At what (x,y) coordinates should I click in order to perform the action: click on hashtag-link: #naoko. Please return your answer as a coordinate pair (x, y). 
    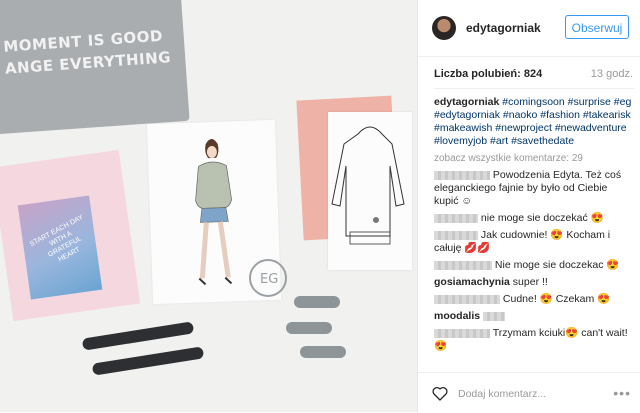
    Looking at the image, I should click on (520, 115).